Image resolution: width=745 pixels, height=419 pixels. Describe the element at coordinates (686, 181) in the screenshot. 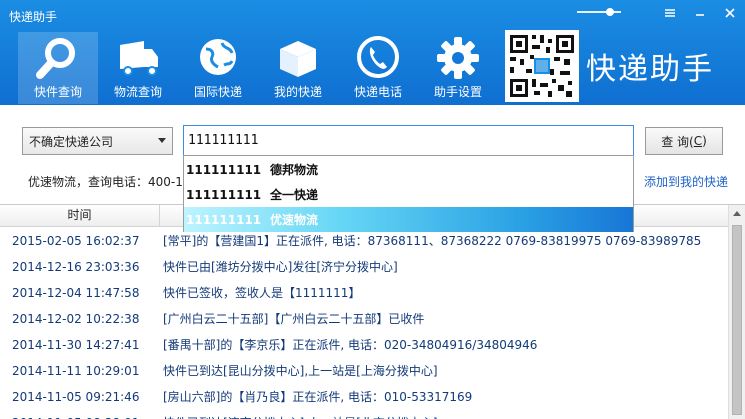

I see `add-to-my-express-link: 添加到我的快递` at that location.